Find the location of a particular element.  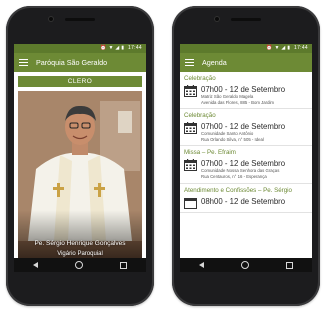

section-header: CLERO is located at coordinates (80, 81).